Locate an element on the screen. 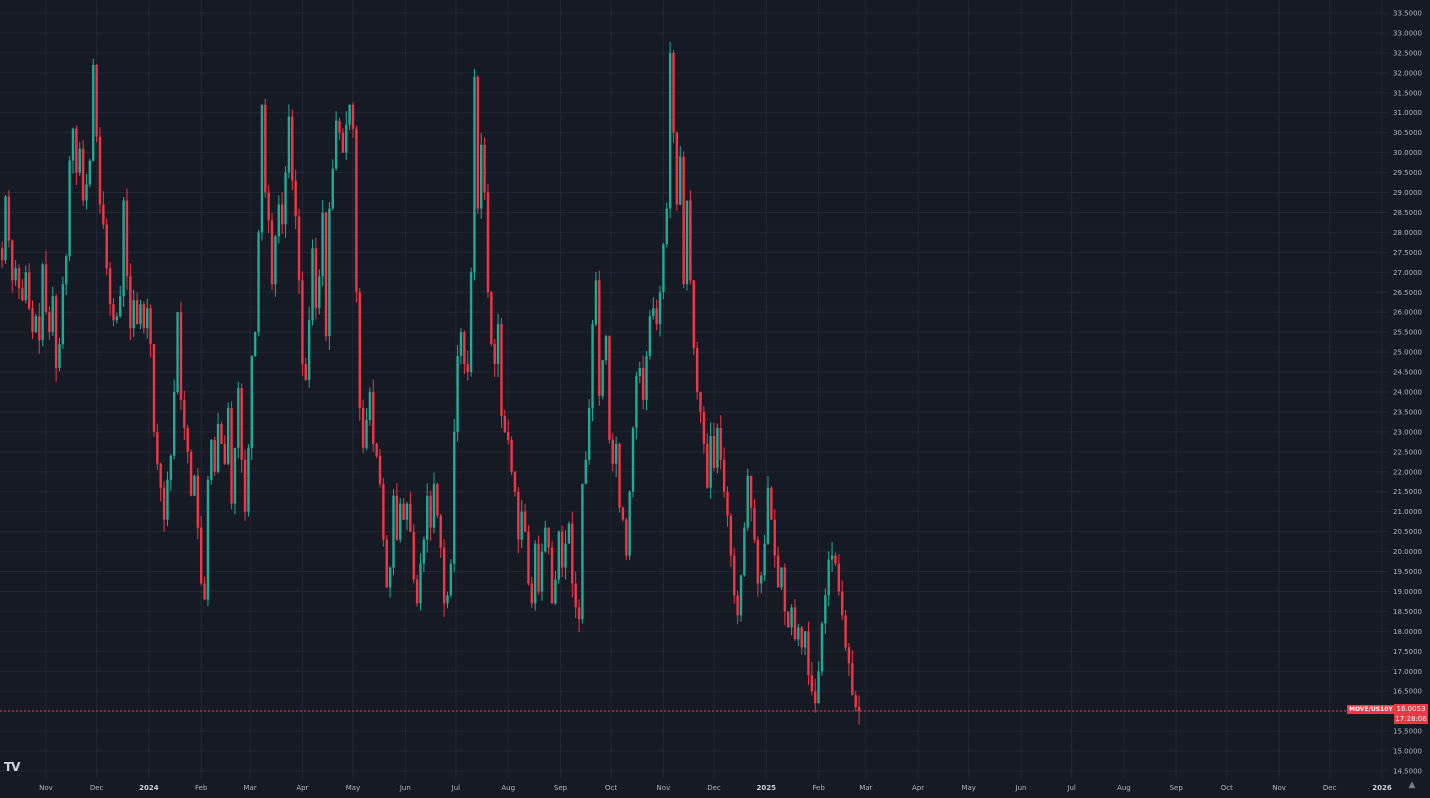 The width and height of the screenshot is (1430, 798). y-tick-label: 25.5000 is located at coordinates (1407, 333).